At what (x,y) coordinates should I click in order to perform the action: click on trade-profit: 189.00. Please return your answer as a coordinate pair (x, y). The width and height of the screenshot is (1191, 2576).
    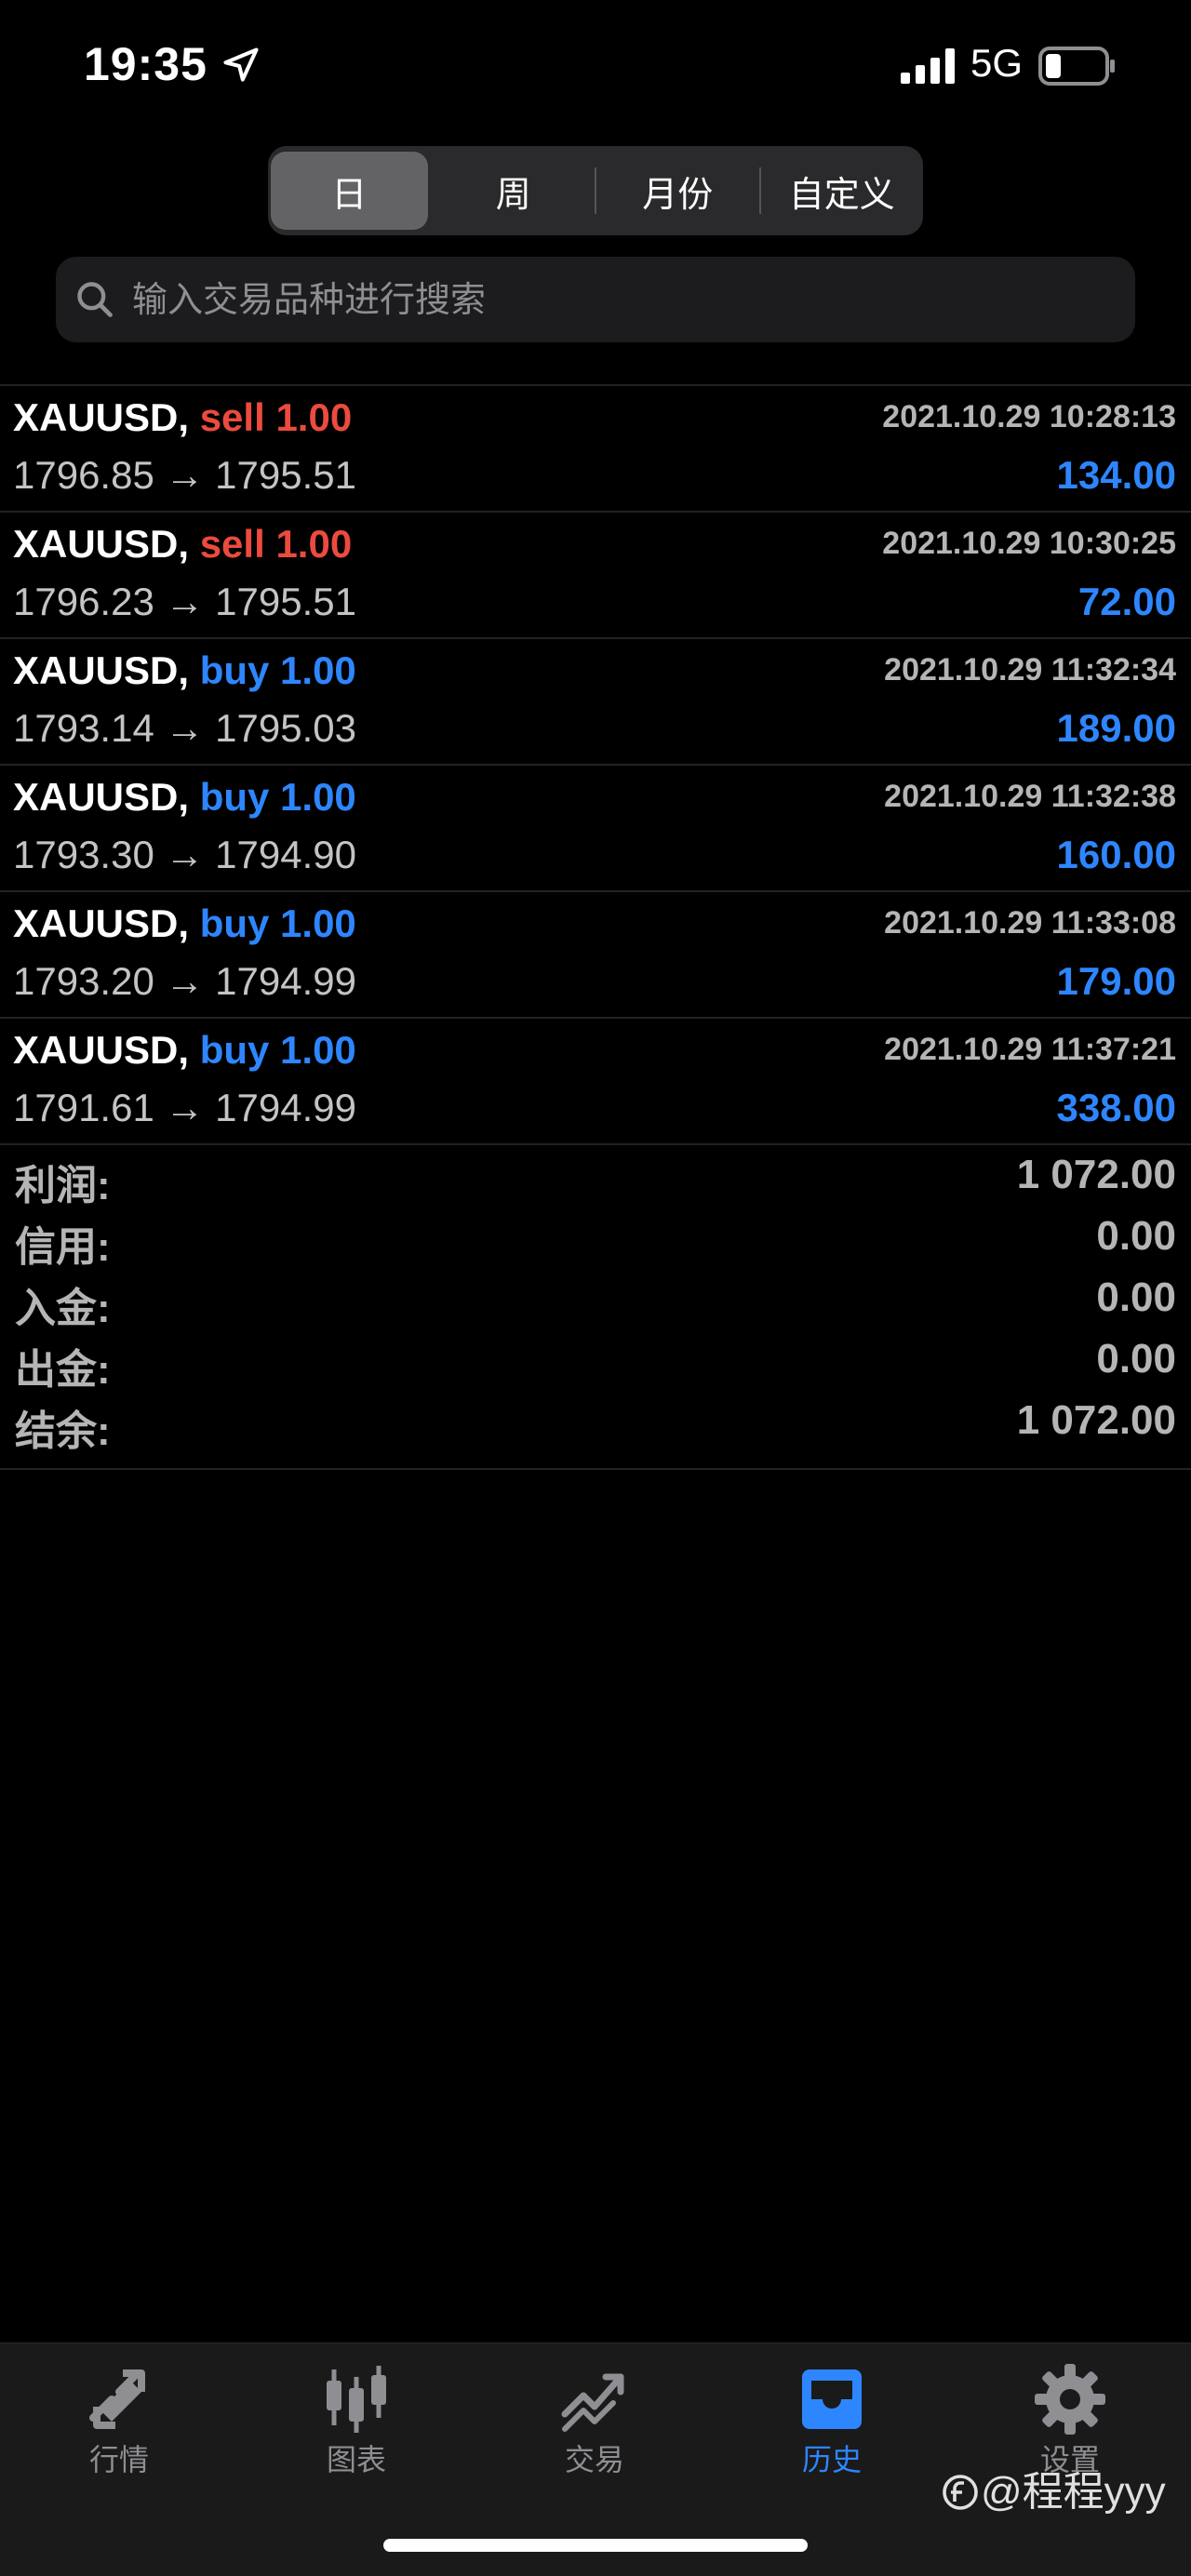
    Looking at the image, I should click on (1116, 728).